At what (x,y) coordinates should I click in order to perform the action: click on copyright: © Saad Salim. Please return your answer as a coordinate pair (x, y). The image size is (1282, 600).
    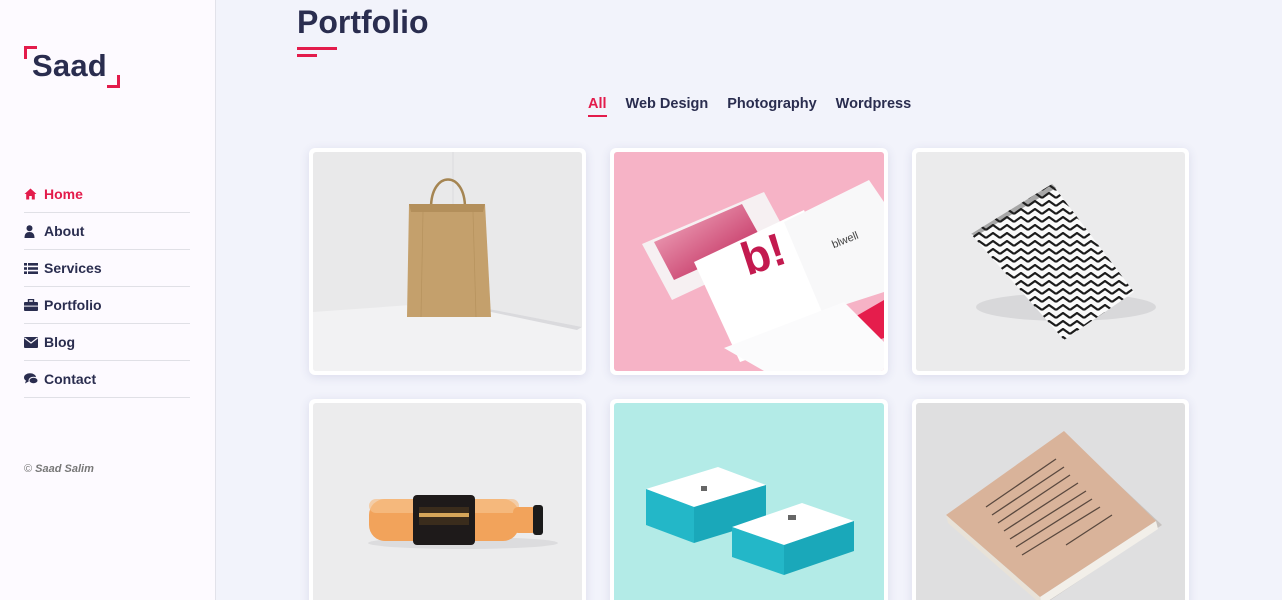
    Looking at the image, I should click on (59, 469).